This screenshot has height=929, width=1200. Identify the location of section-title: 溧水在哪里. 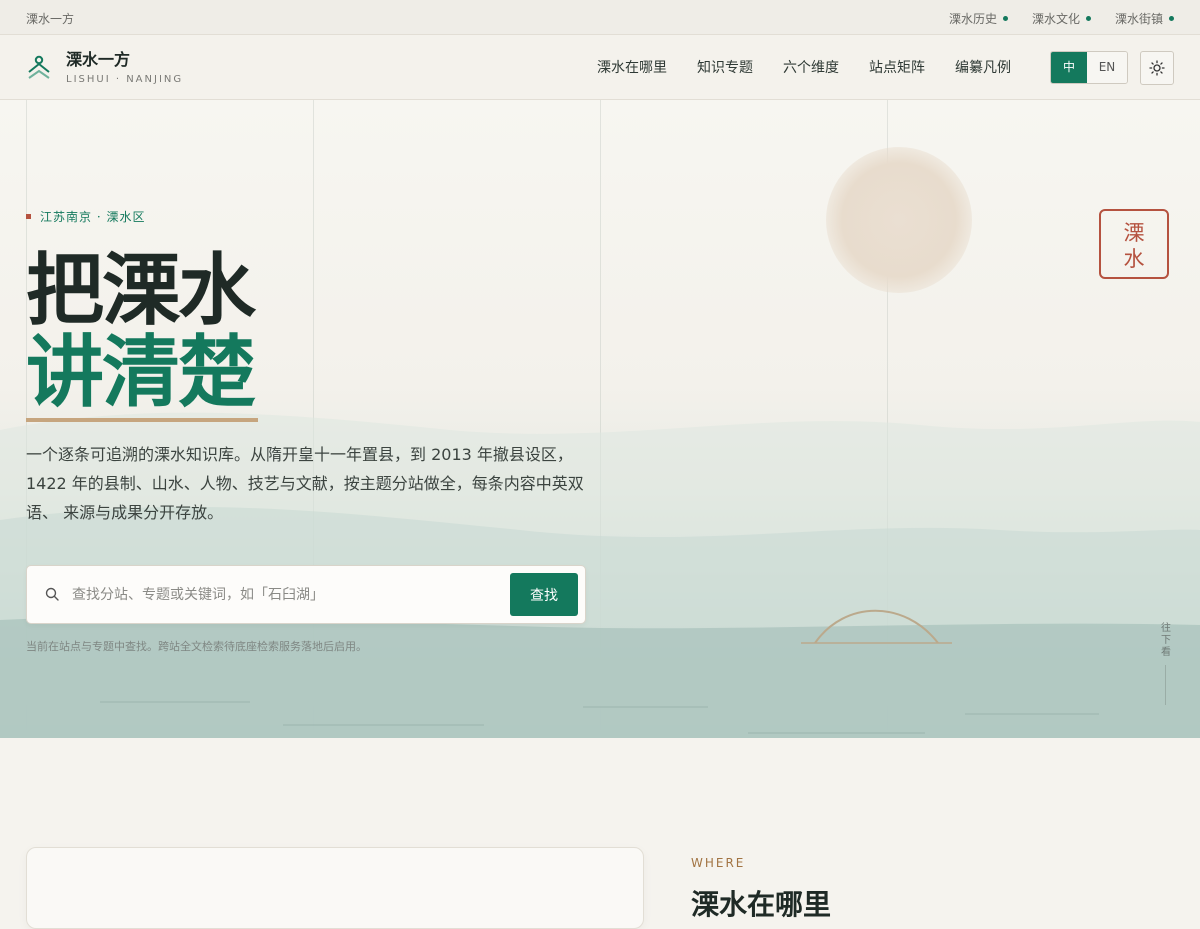
(761, 904).